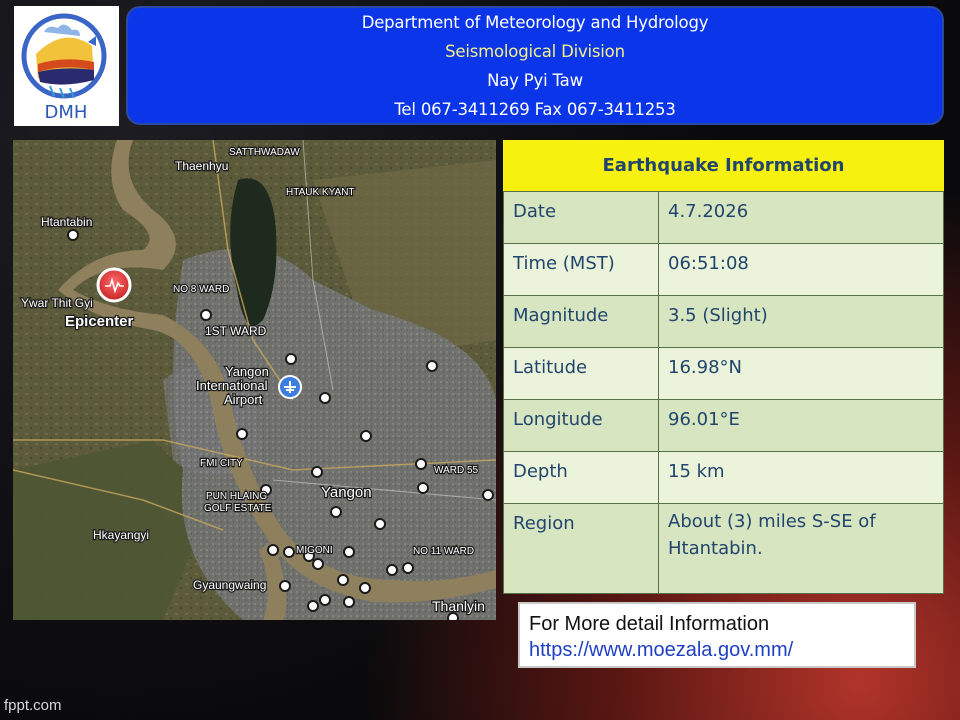 The height and width of the screenshot is (720, 960). What do you see at coordinates (290, 387) in the screenshot?
I see `airport-icon` at bounding box center [290, 387].